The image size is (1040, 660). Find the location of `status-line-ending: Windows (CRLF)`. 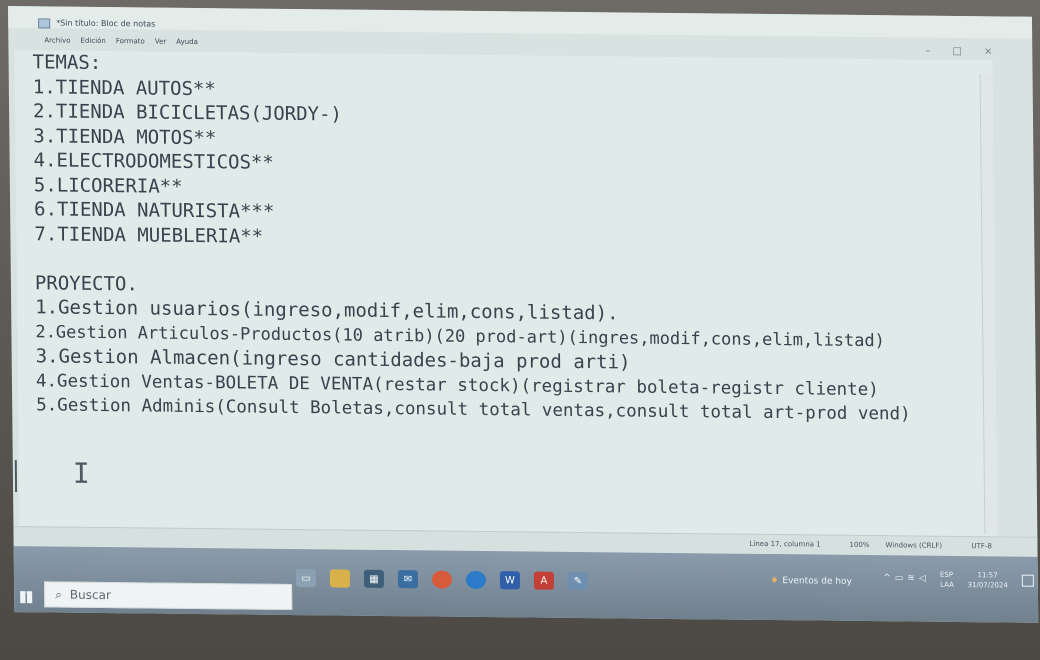

status-line-ending: Windows (CRLF) is located at coordinates (914, 545).